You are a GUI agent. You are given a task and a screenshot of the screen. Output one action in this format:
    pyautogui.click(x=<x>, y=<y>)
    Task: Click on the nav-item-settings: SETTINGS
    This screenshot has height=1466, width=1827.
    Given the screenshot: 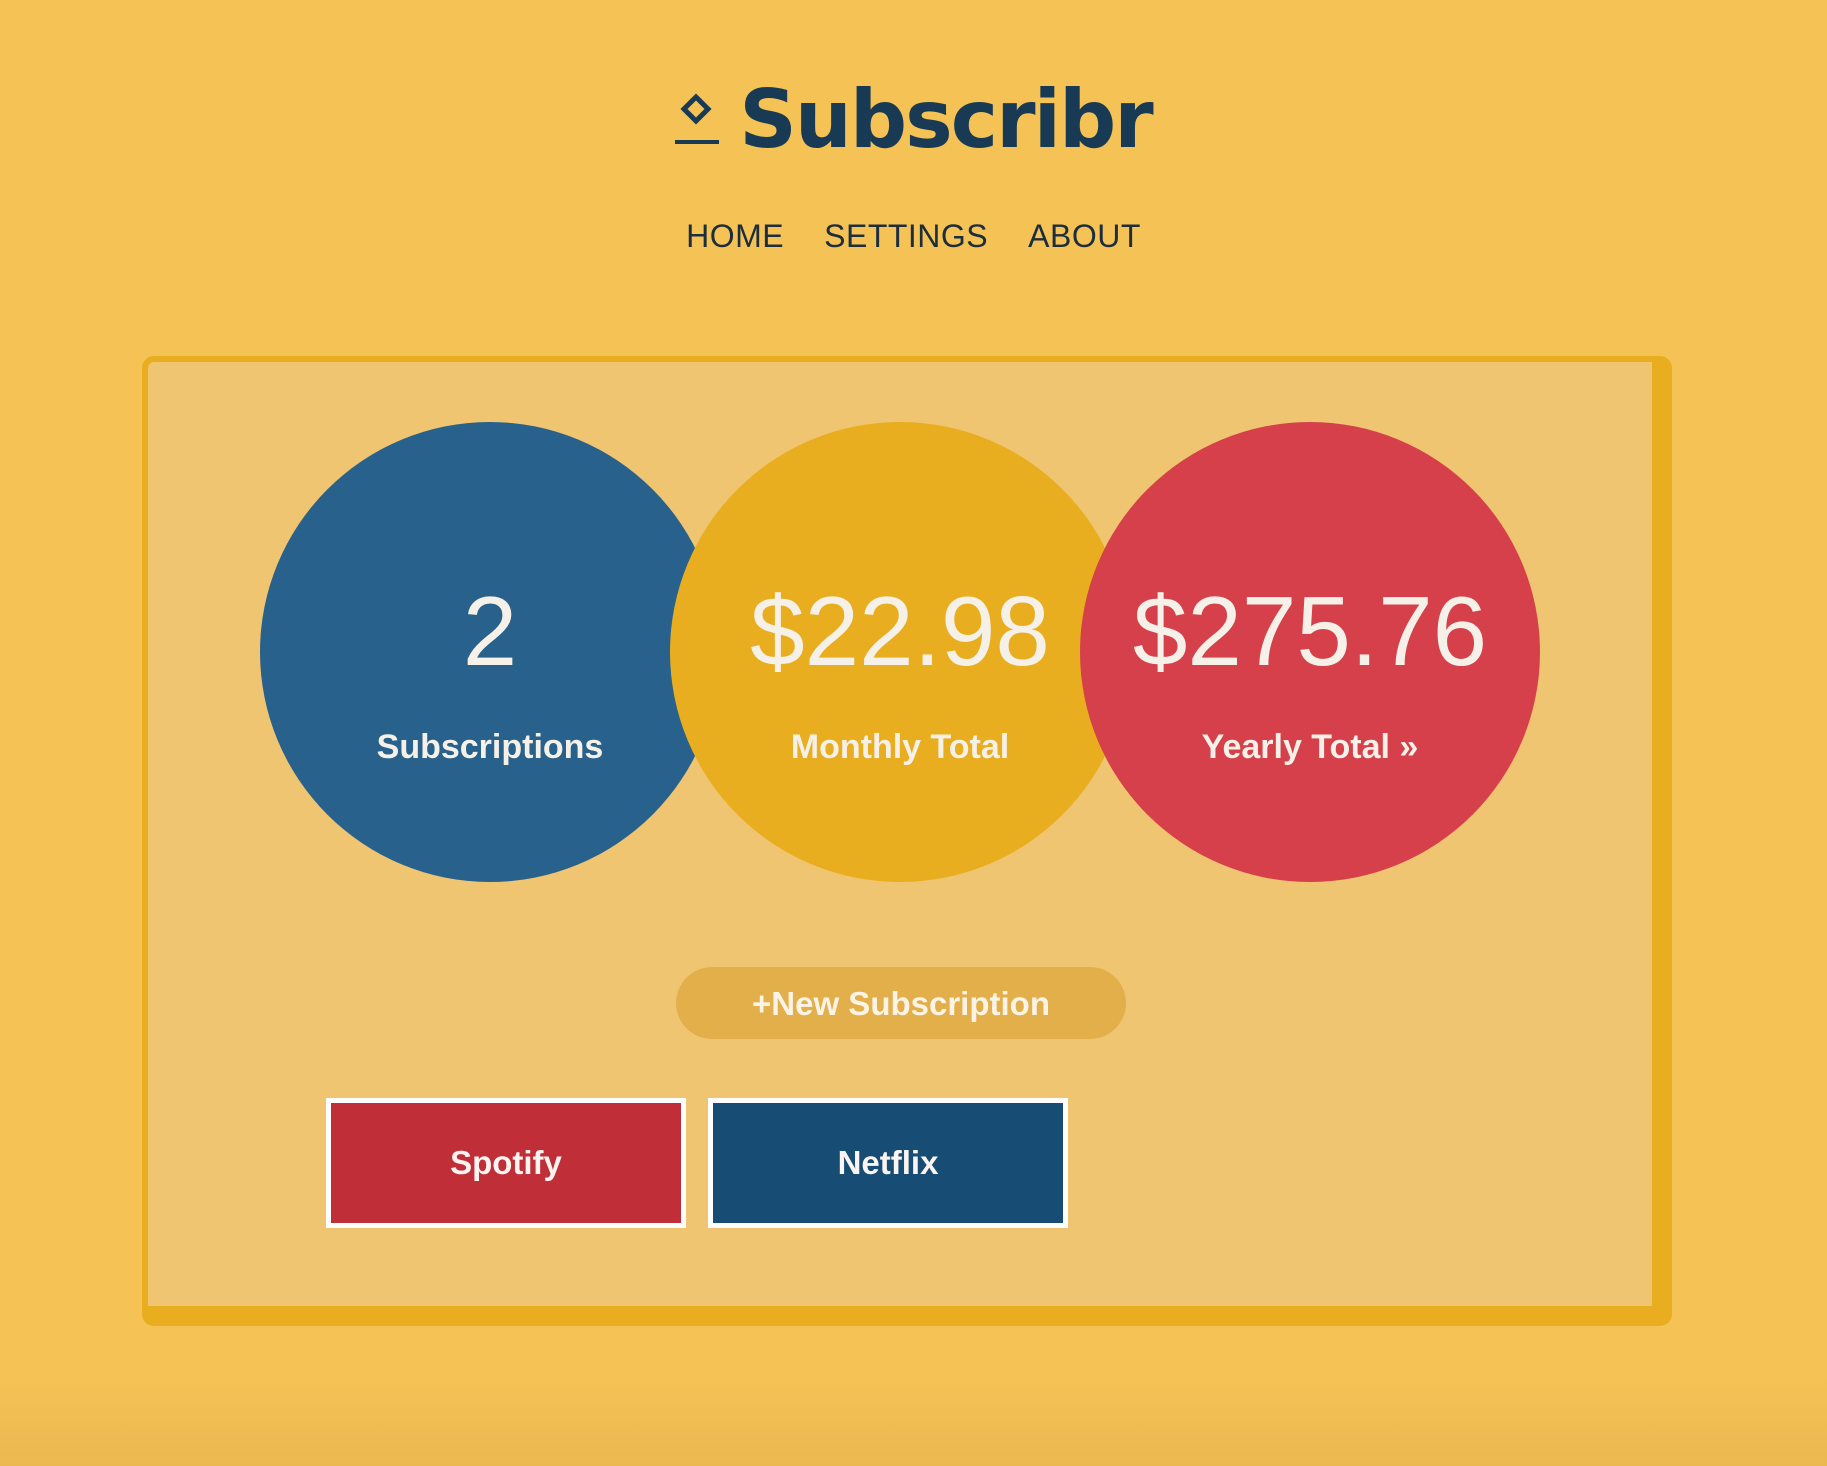 What is the action you would take?
    pyautogui.click(x=906, y=236)
    